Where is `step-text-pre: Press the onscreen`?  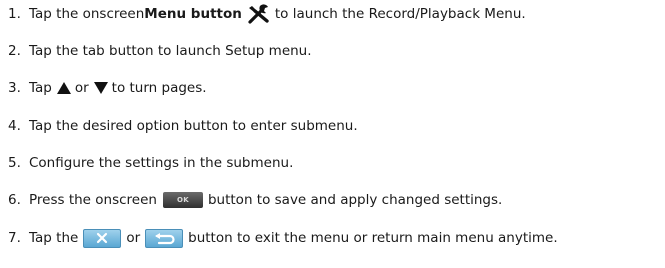 step-text-pre: Press the onscreen is located at coordinates (93, 200).